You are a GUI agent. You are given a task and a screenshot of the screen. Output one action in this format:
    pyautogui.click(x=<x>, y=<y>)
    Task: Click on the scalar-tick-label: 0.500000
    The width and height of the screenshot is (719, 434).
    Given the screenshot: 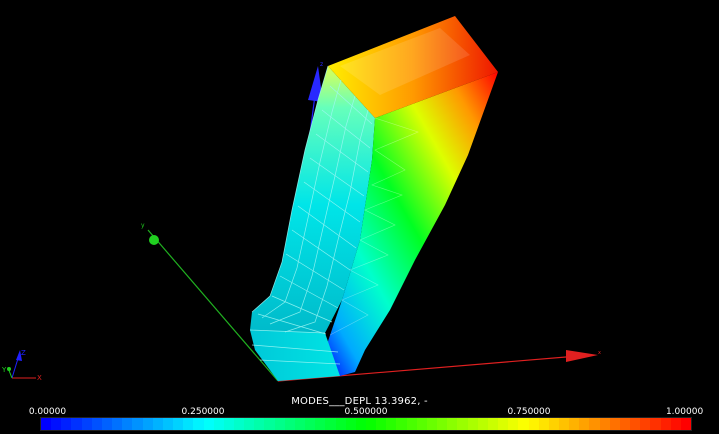 What is the action you would take?
    pyautogui.click(x=366, y=412)
    